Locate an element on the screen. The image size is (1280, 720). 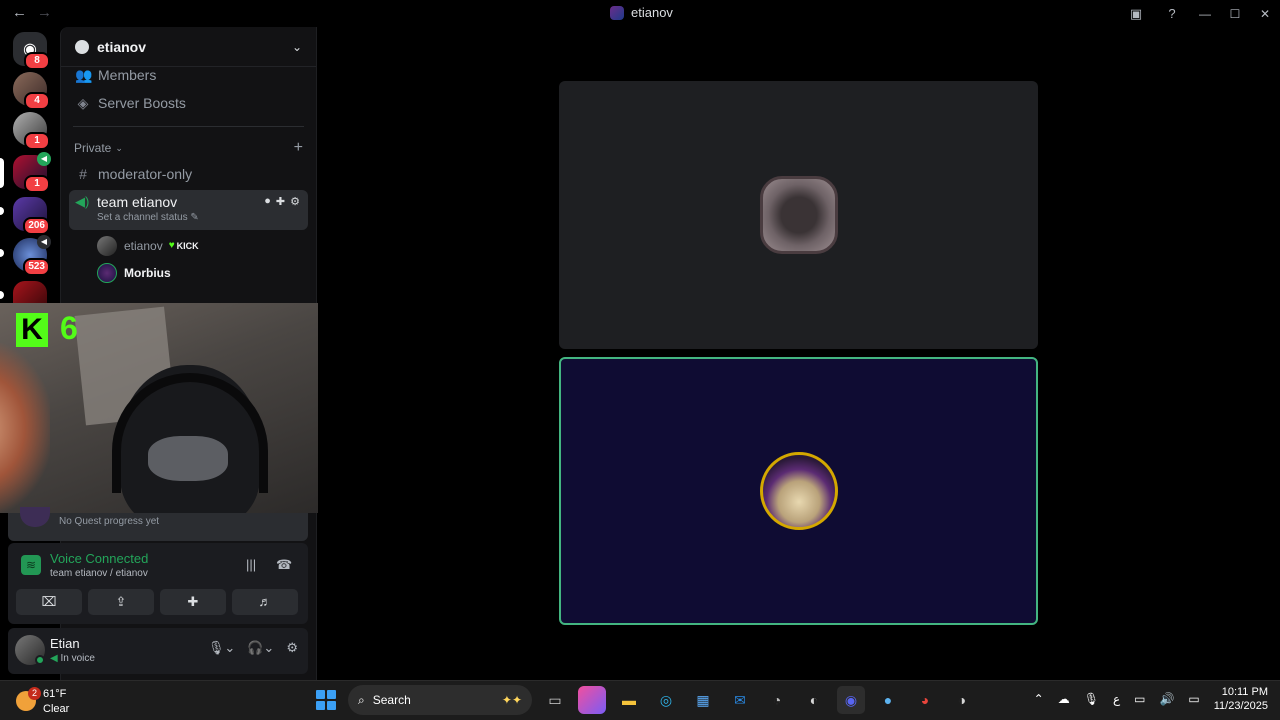
voice-user-name: Morbius is located at coordinates (147, 272).